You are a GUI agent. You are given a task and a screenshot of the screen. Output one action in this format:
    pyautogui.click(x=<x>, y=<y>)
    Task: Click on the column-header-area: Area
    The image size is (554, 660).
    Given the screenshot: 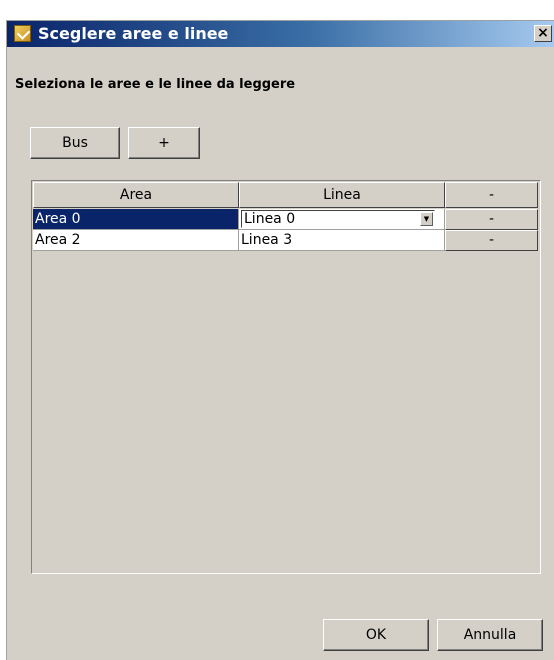 What is the action you would take?
    pyautogui.click(x=136, y=195)
    